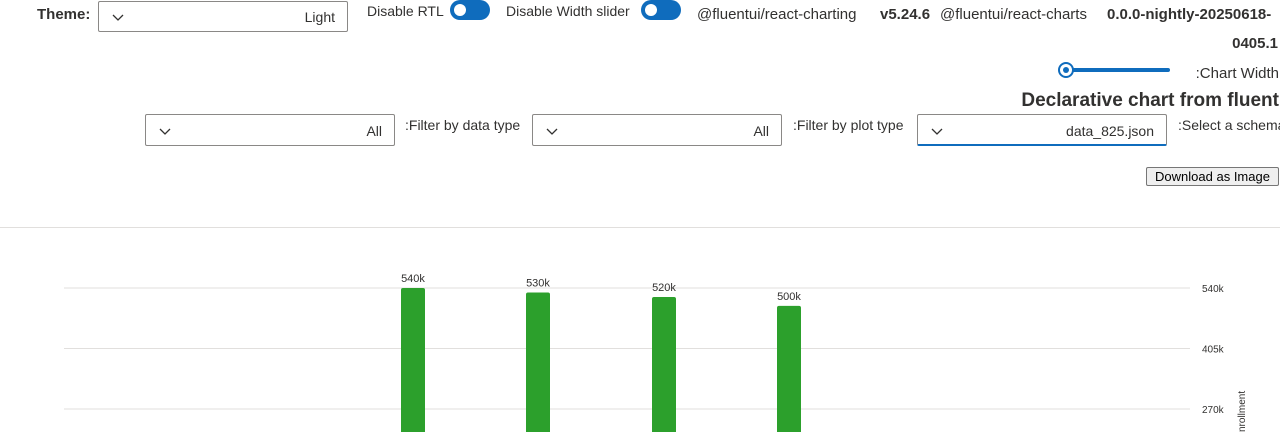 Image resolution: width=1280 pixels, height=432 pixels. Describe the element at coordinates (657, 130) in the screenshot. I see `plot-type-filter-dropdown: All` at that location.